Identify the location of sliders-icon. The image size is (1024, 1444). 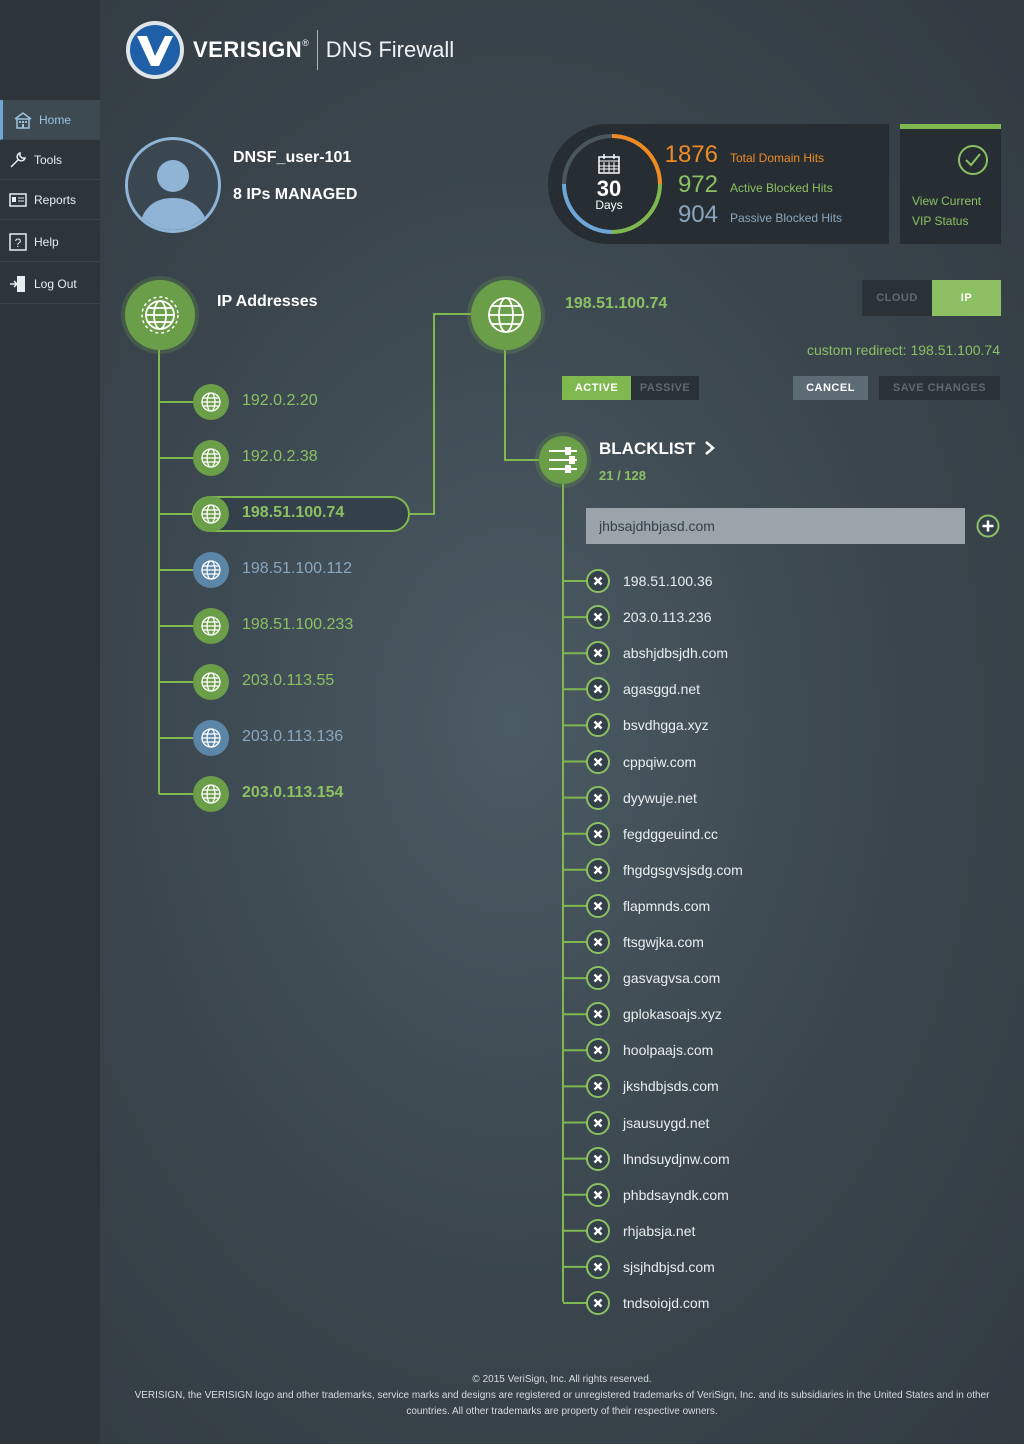
(563, 460).